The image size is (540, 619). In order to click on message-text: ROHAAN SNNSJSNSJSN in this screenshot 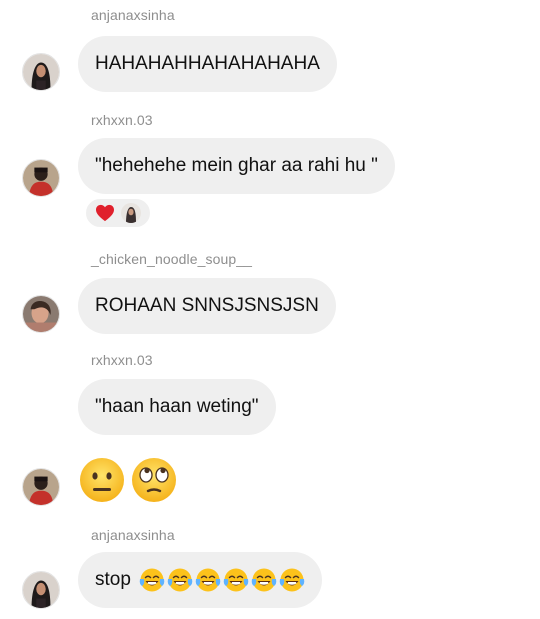, I will do `click(207, 305)`.